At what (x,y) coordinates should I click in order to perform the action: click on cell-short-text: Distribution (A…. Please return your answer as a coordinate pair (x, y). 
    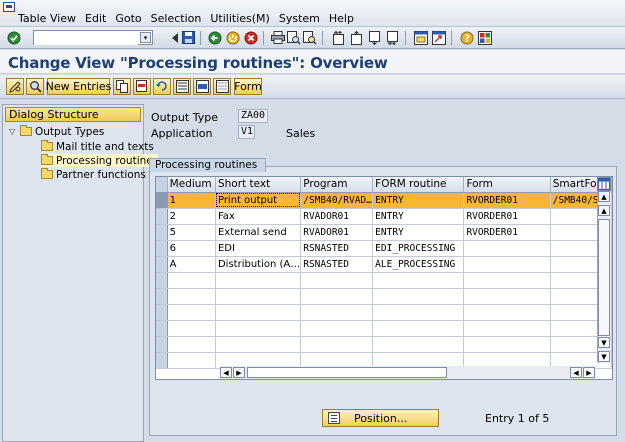
    Looking at the image, I should click on (258, 264).